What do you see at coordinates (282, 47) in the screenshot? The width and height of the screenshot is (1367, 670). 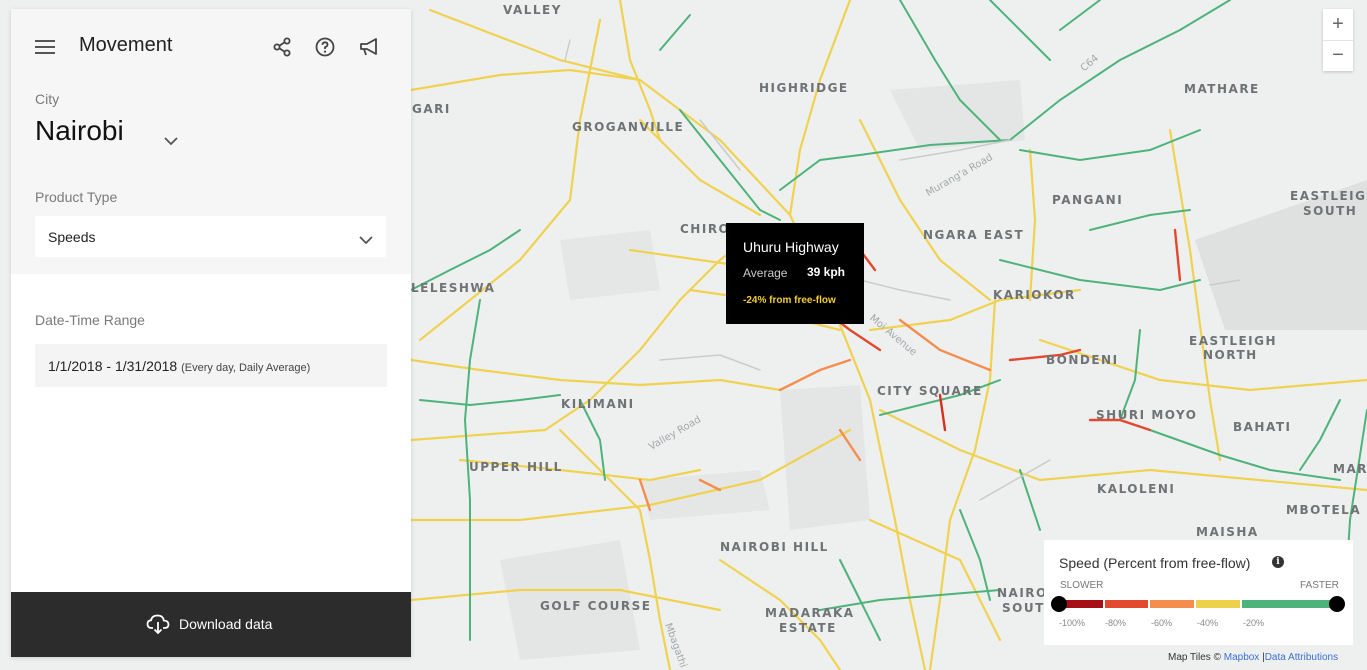 I see `share-icon` at bounding box center [282, 47].